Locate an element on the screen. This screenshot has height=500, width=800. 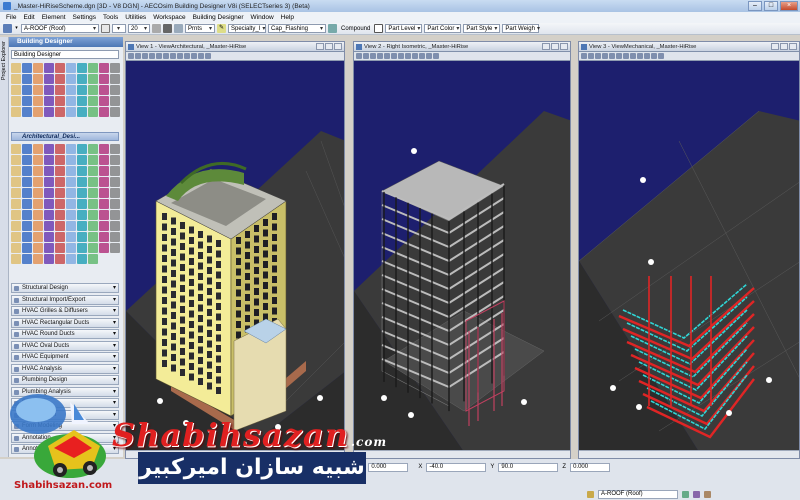
panel-task-dropdown: Building Designer is located at coordinates (65, 54).